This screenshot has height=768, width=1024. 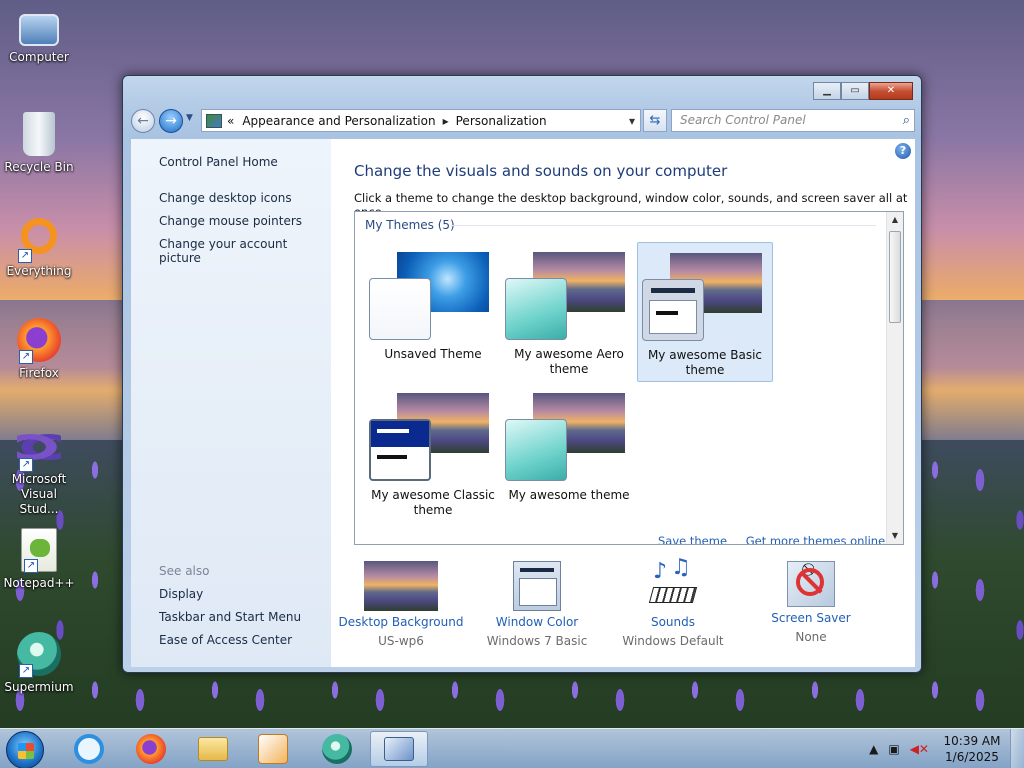 What do you see at coordinates (893, 749) in the screenshot?
I see `network-icon: ▣` at bounding box center [893, 749].